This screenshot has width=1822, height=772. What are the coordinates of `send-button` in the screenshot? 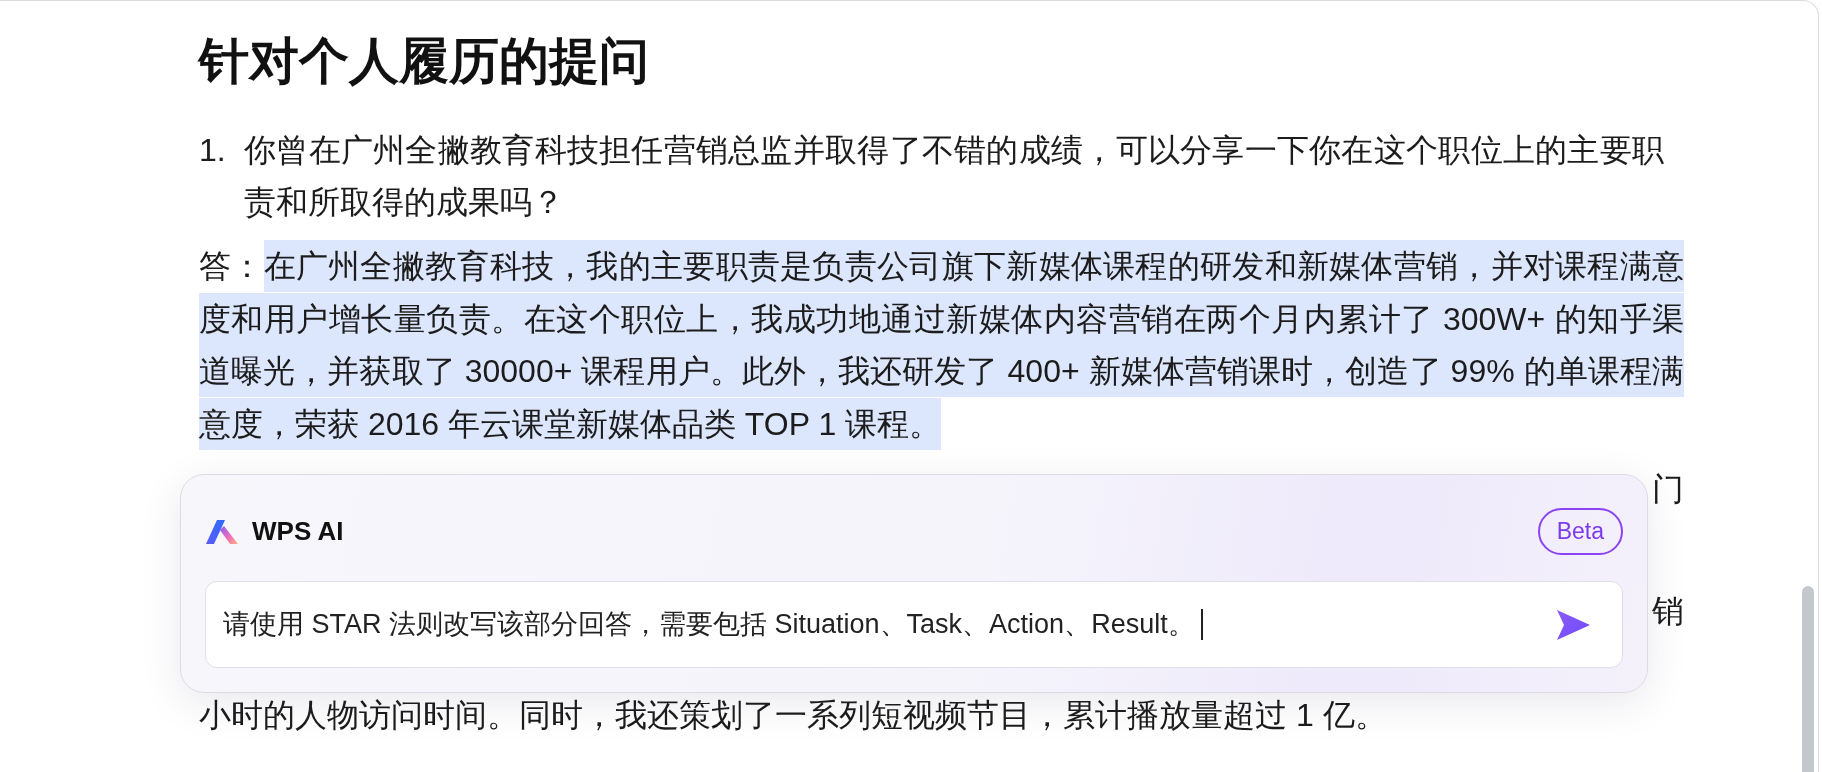 It's located at (1573, 624).